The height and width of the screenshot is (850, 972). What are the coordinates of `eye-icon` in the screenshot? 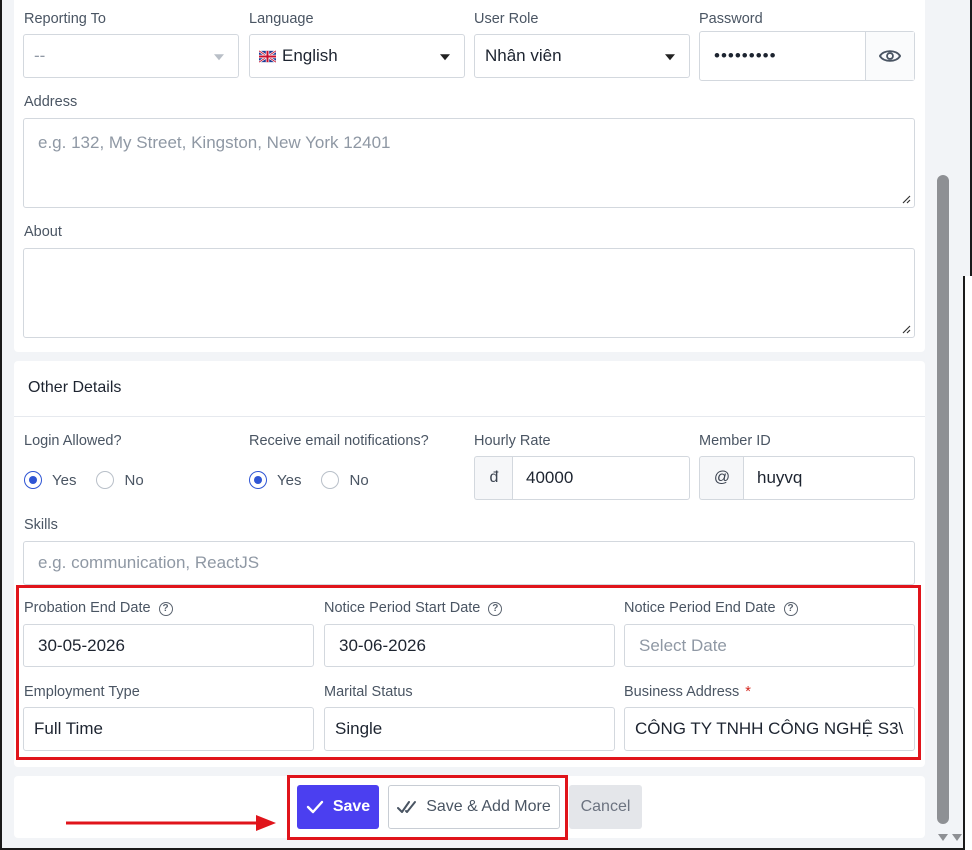 It's located at (890, 56).